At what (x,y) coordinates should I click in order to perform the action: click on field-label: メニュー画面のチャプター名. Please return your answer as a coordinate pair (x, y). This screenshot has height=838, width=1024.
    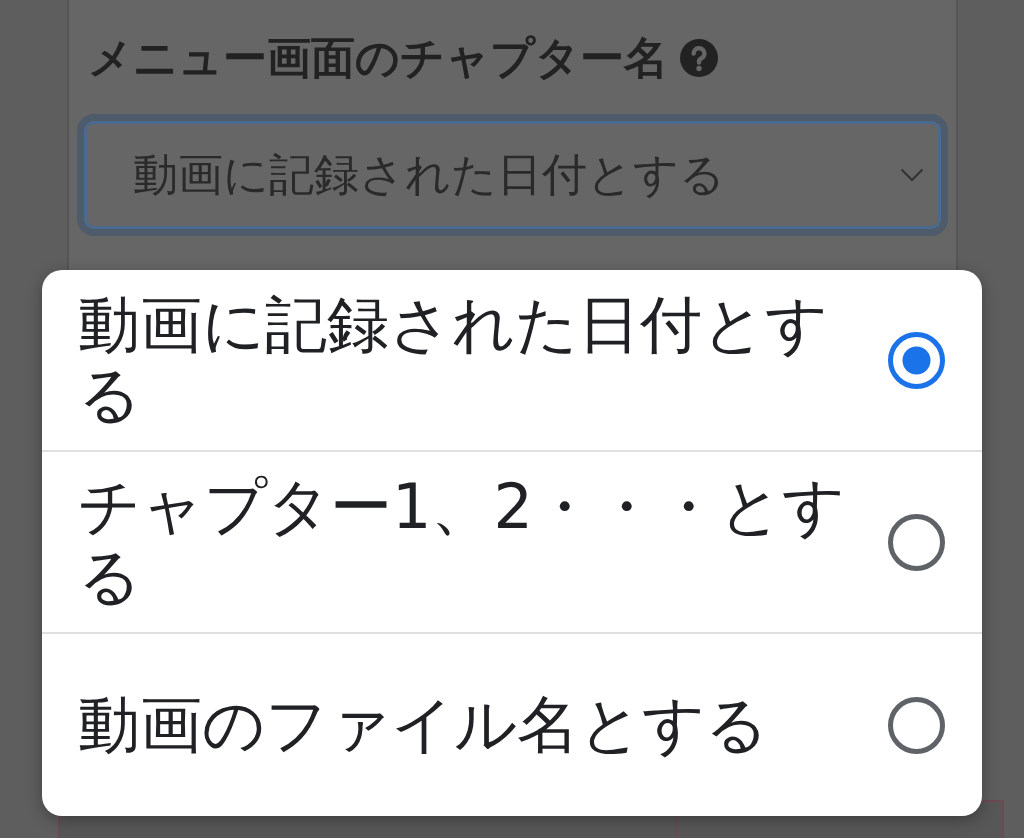
    Looking at the image, I should click on (378, 58).